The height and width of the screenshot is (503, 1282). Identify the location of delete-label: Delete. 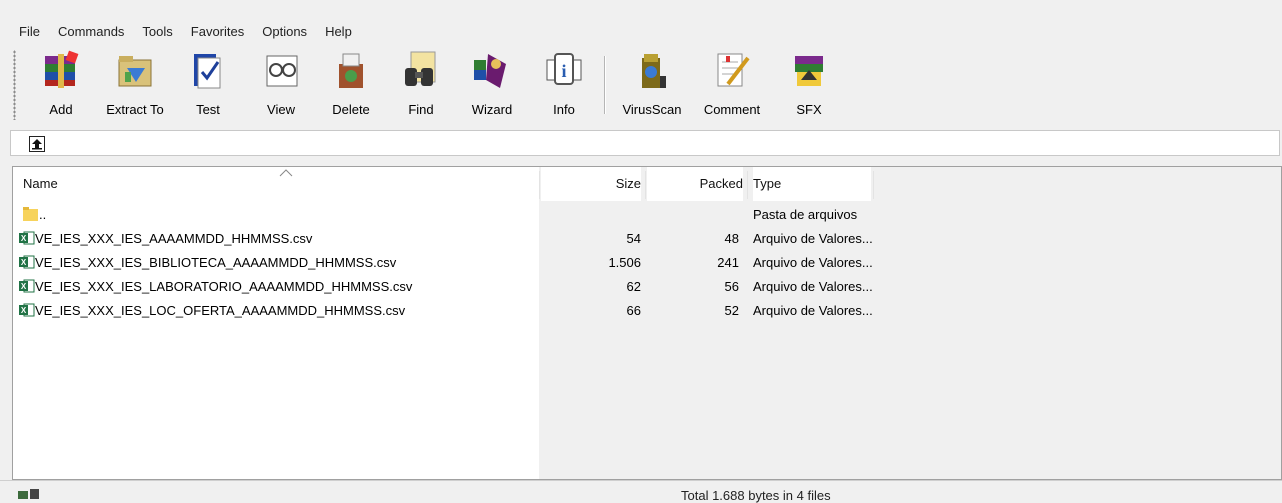
(351, 109).